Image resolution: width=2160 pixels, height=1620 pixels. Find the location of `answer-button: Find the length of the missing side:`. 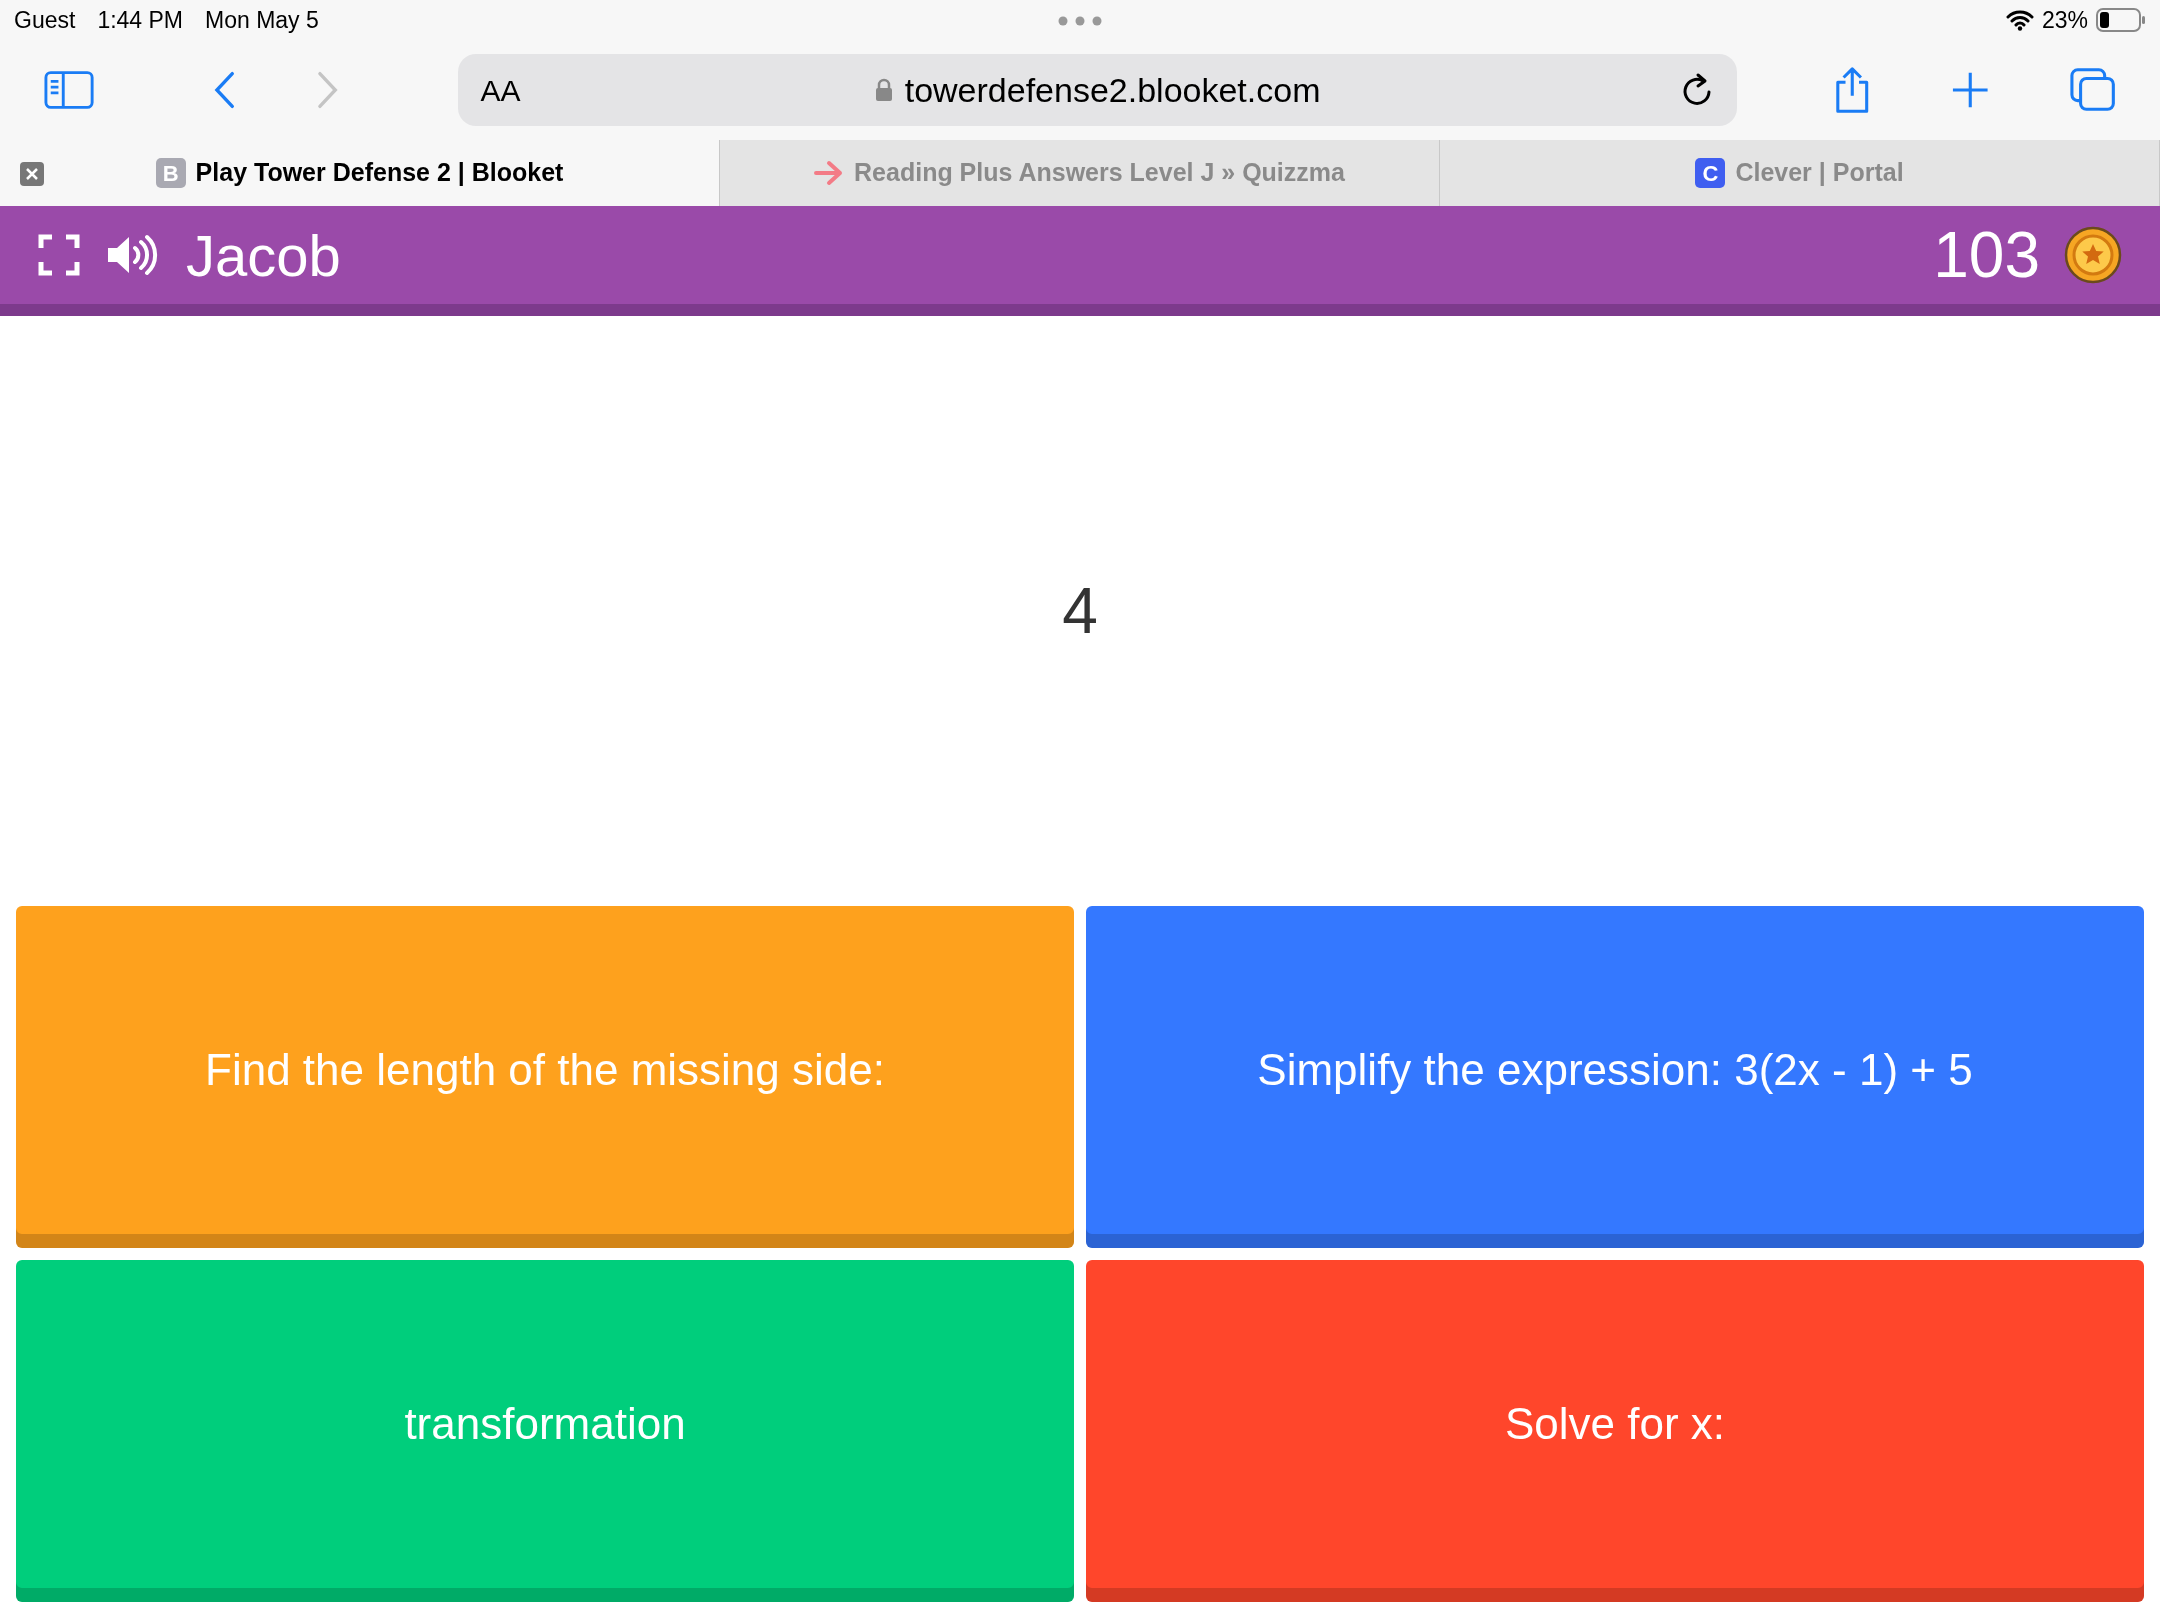

answer-button: Find the length of the missing side: is located at coordinates (545, 1077).